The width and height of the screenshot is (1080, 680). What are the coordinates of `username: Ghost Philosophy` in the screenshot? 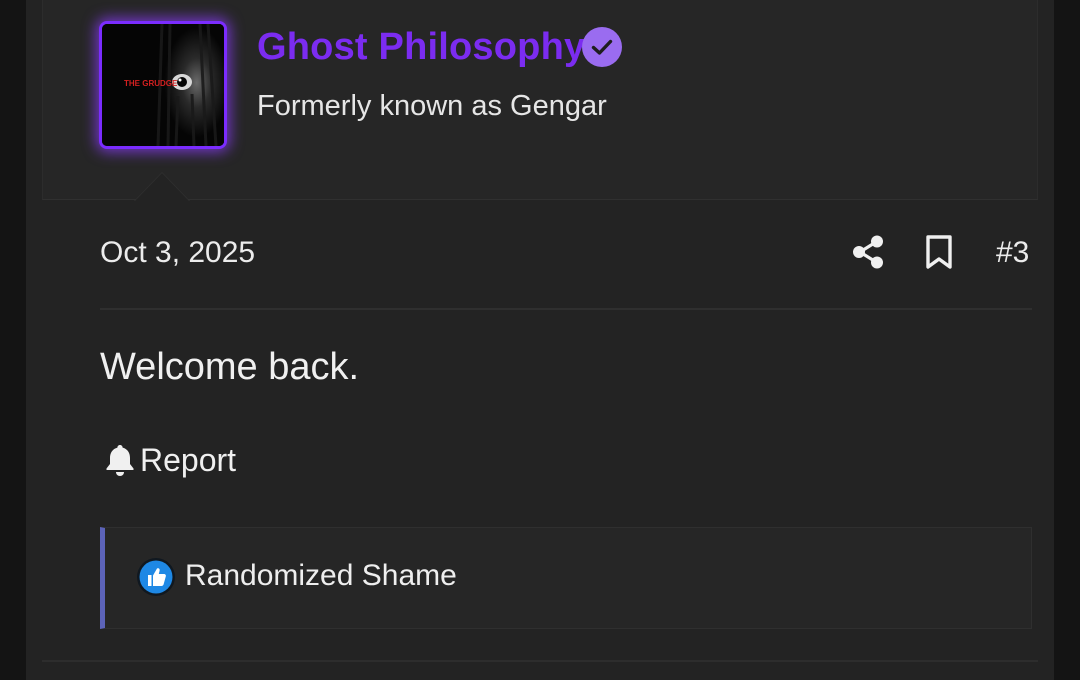 It's located at (421, 47).